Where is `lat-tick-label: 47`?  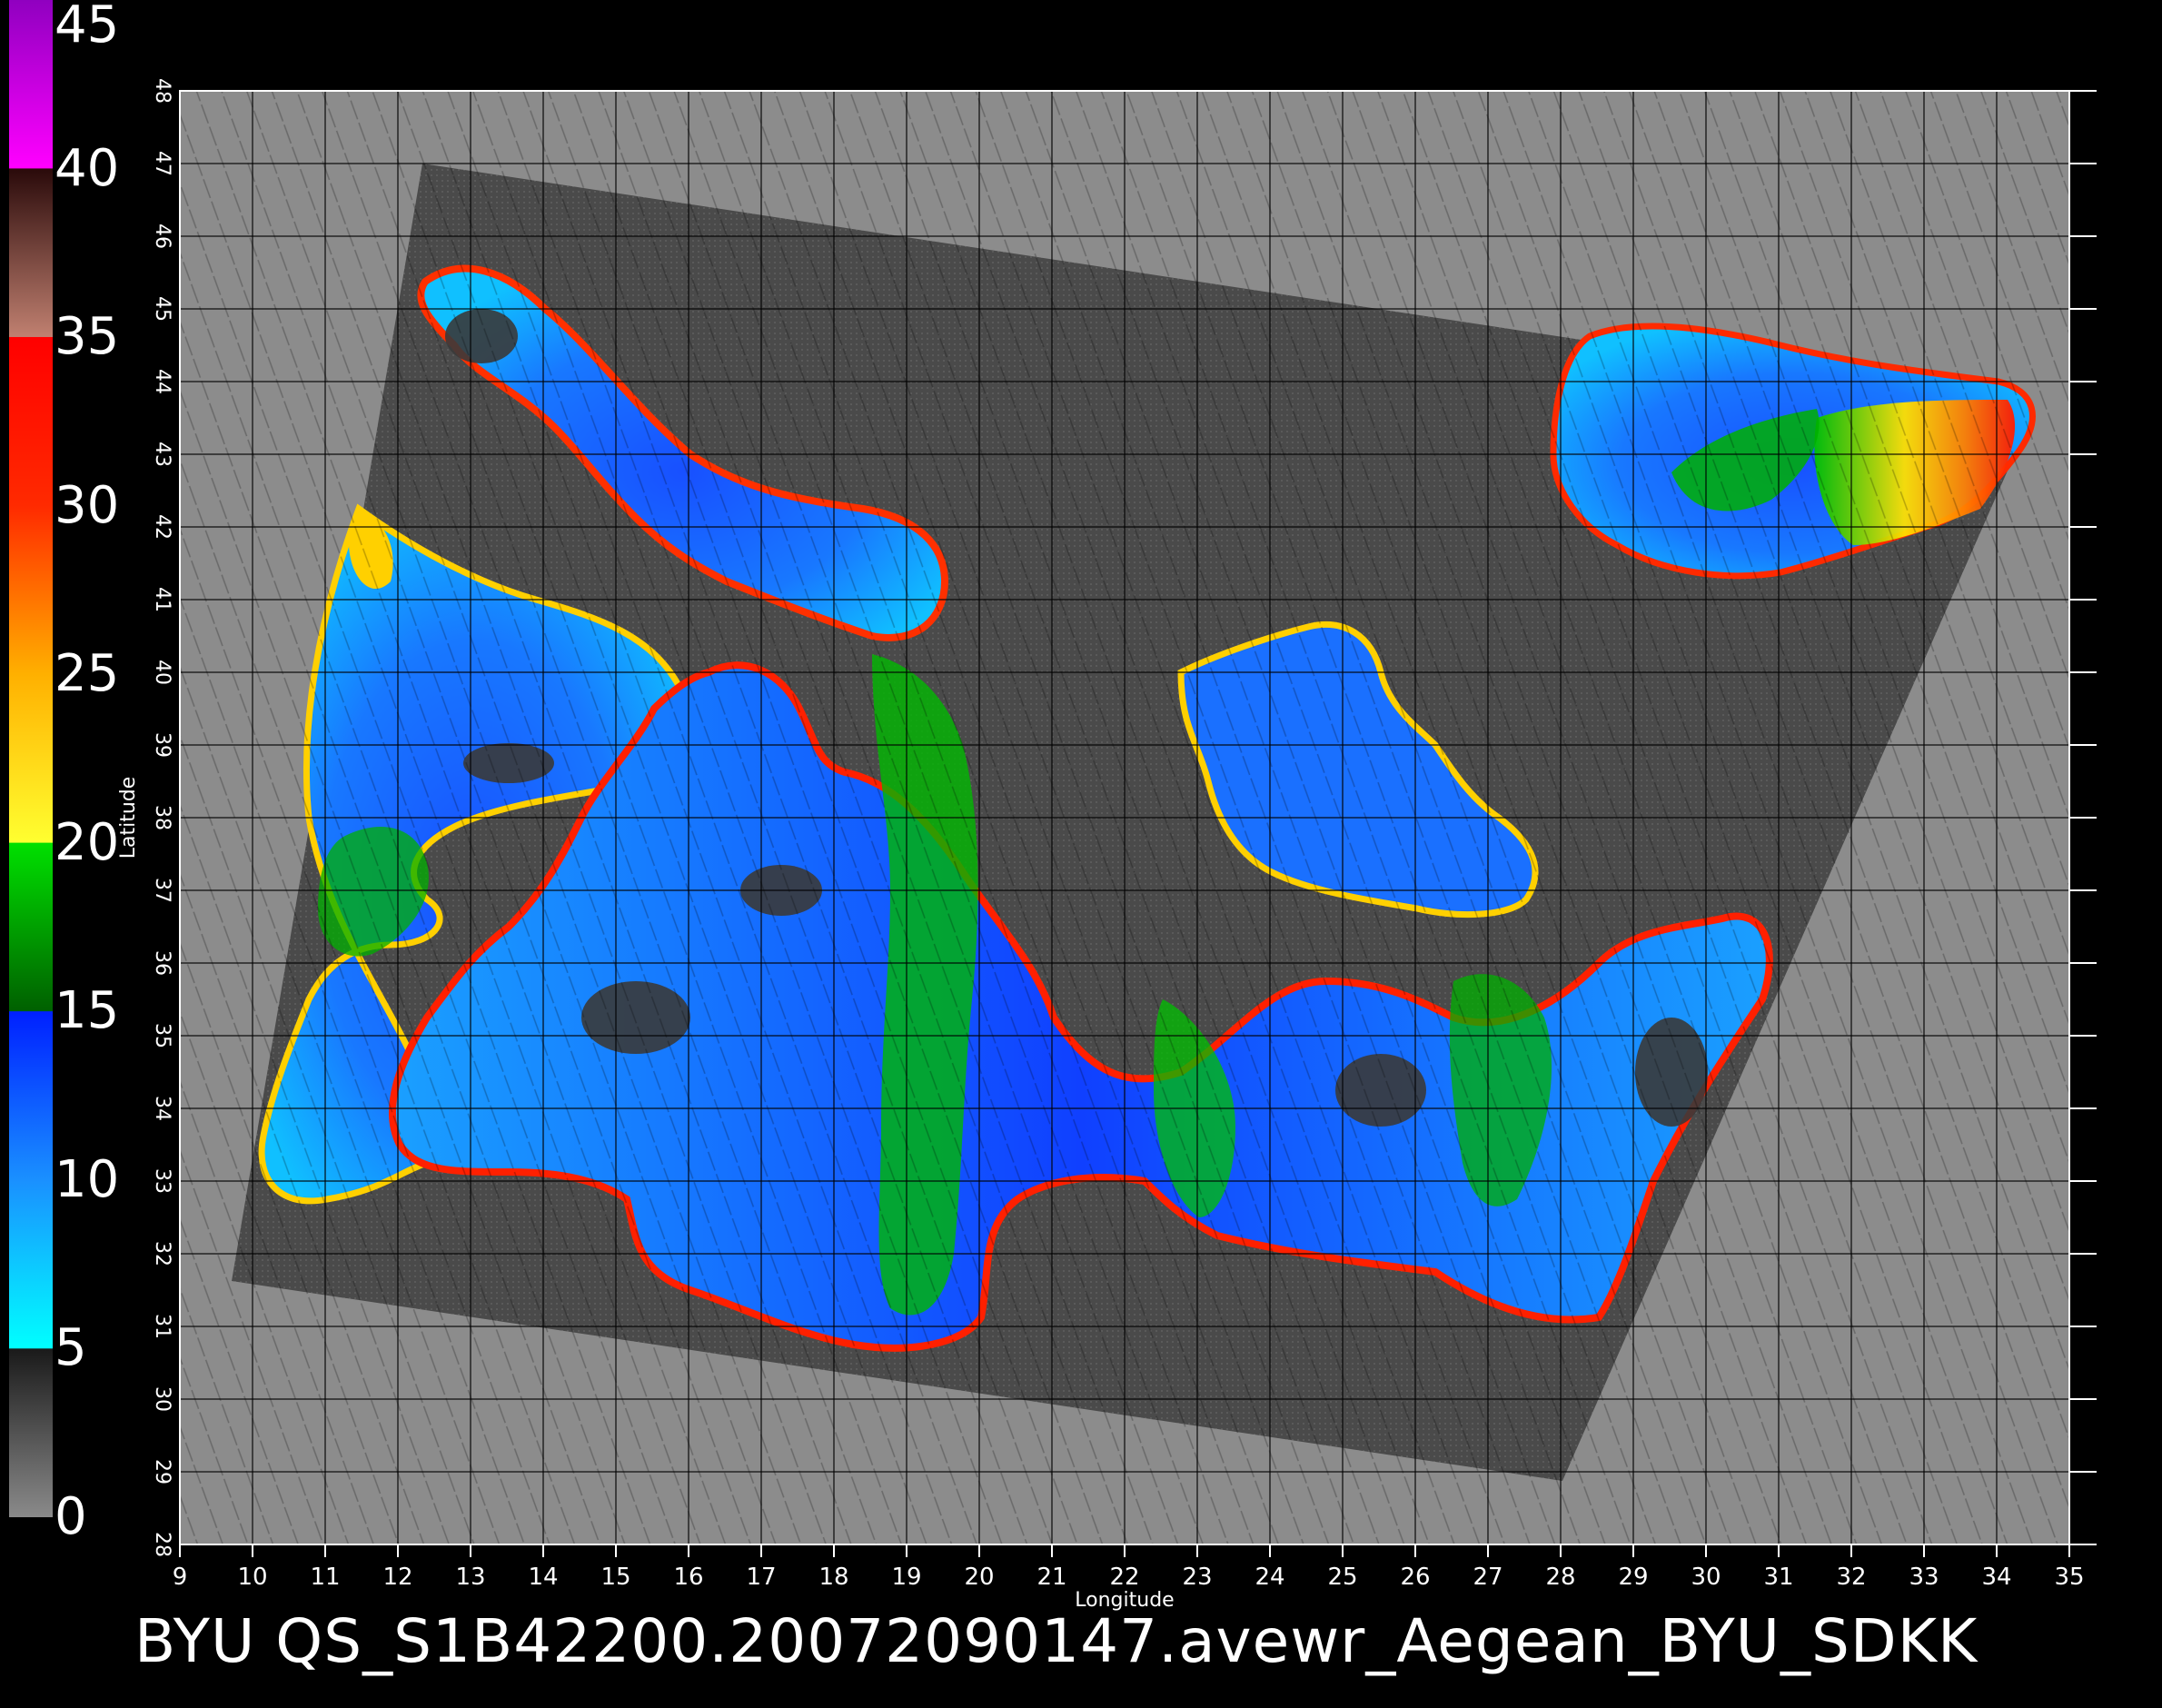 lat-tick-label: 47 is located at coordinates (162, 163).